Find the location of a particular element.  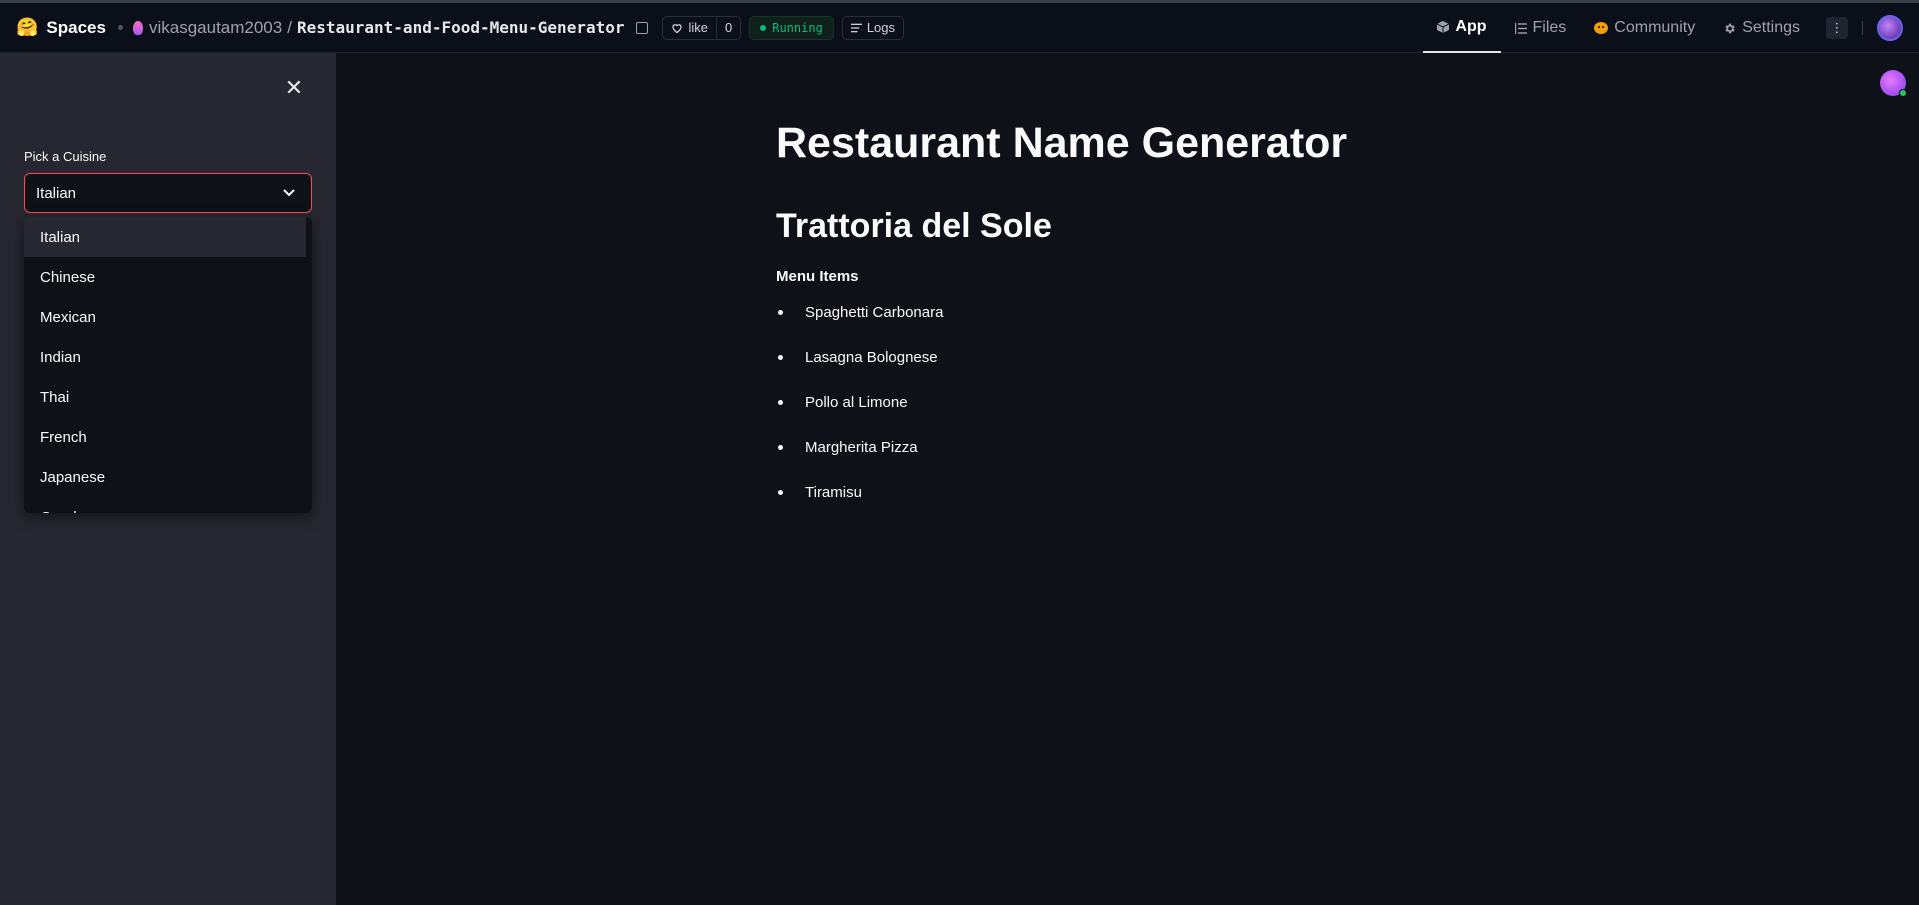

logs-button: Logs is located at coordinates (873, 27).